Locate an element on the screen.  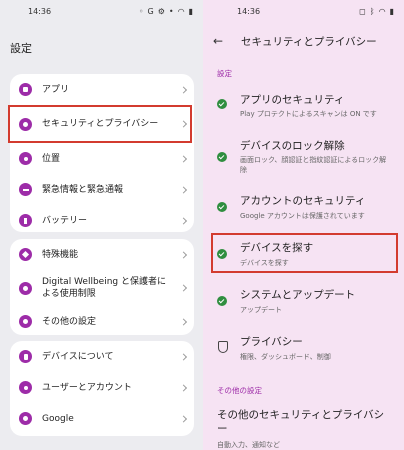
settings-item-accessibility: 特殊機能 is located at coordinates (102, 254).